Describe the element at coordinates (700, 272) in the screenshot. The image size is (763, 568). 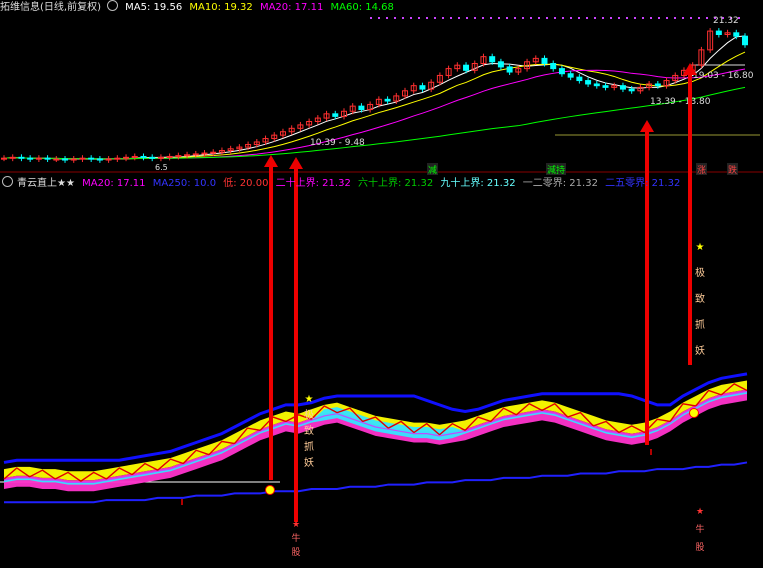
I see `signal-text: 极` at that location.